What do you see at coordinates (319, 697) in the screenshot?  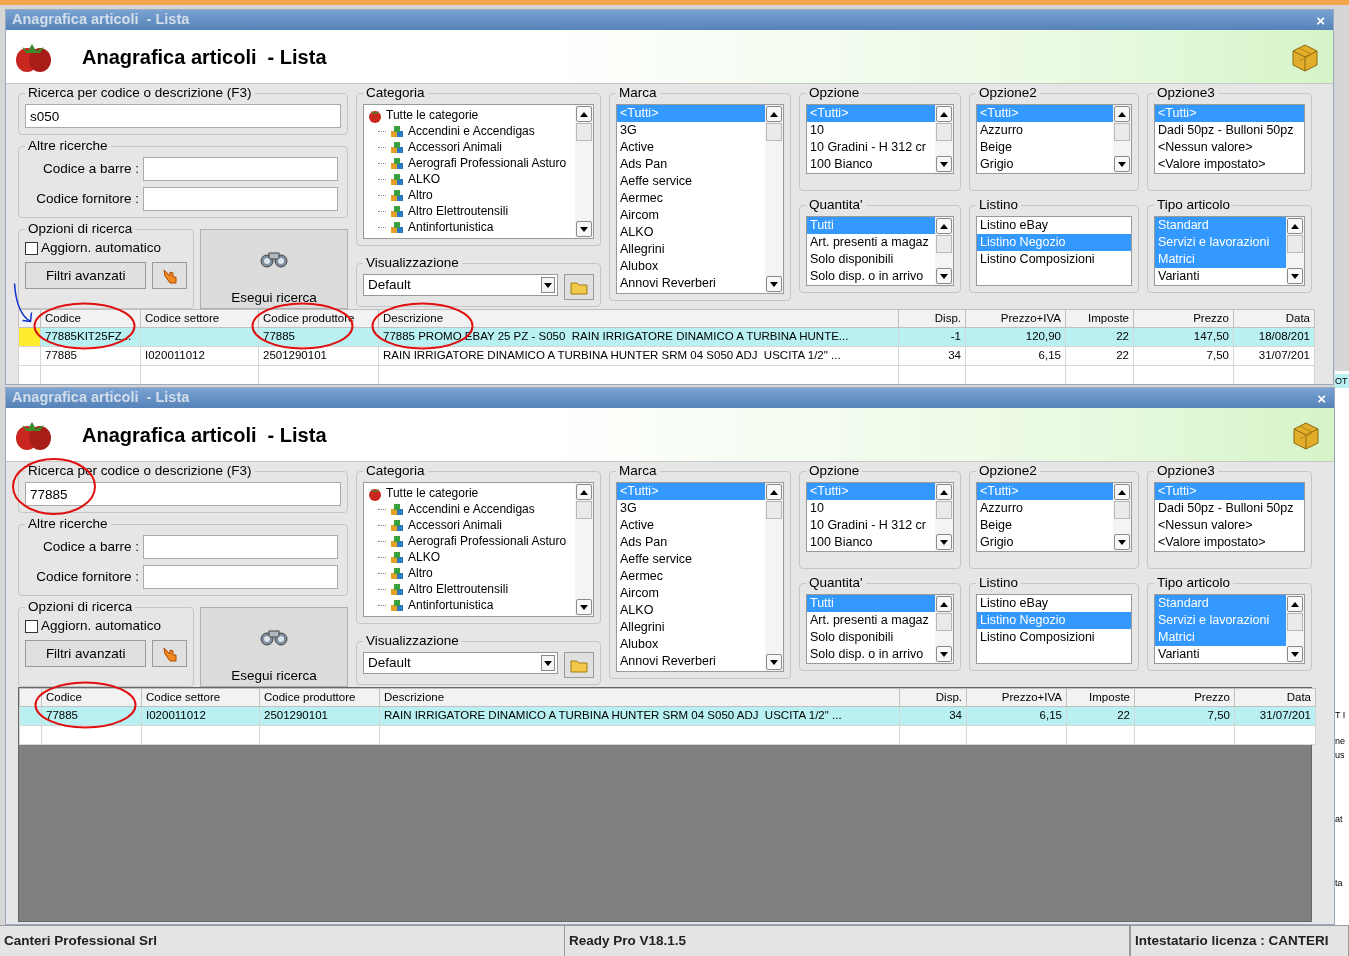 I see `column-header: Codice produttore` at bounding box center [319, 697].